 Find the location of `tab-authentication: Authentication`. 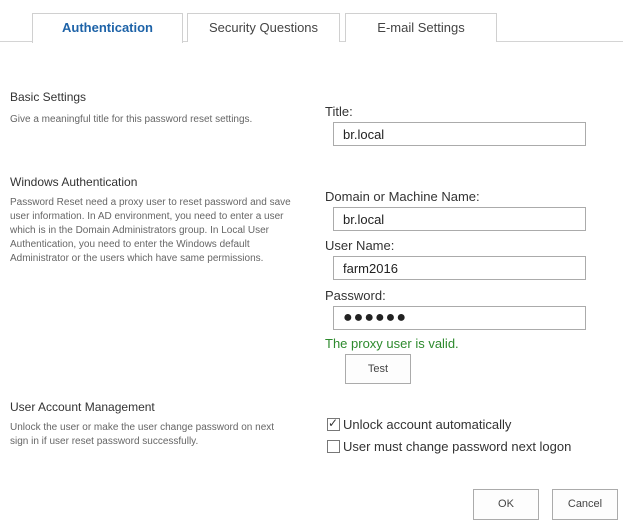

tab-authentication: Authentication is located at coordinates (107, 28).